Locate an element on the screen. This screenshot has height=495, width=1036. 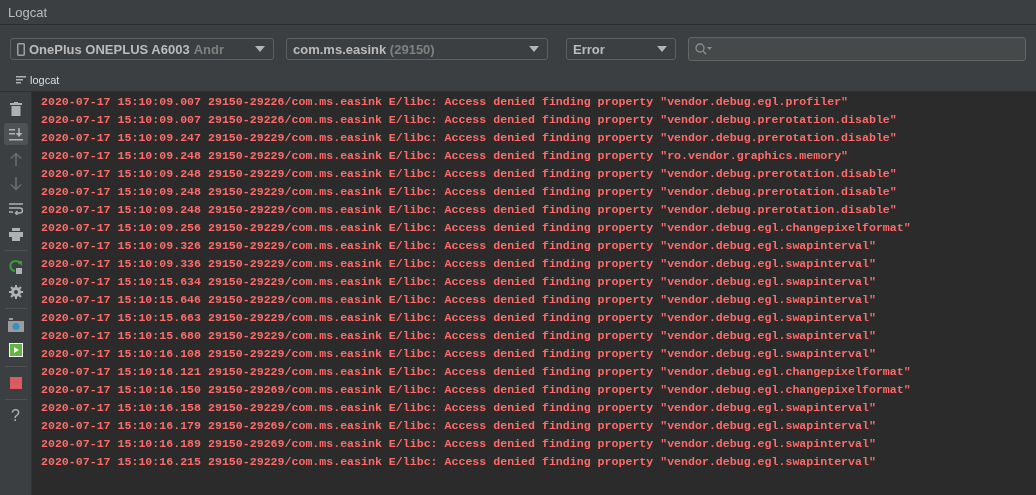
log-line: 2020-07-17 15:10:09.326 29150-29229/com.ms.easink E/libc: Access denied finding property "vendor.debug.egl.swapinterval" is located at coordinates (459, 246).